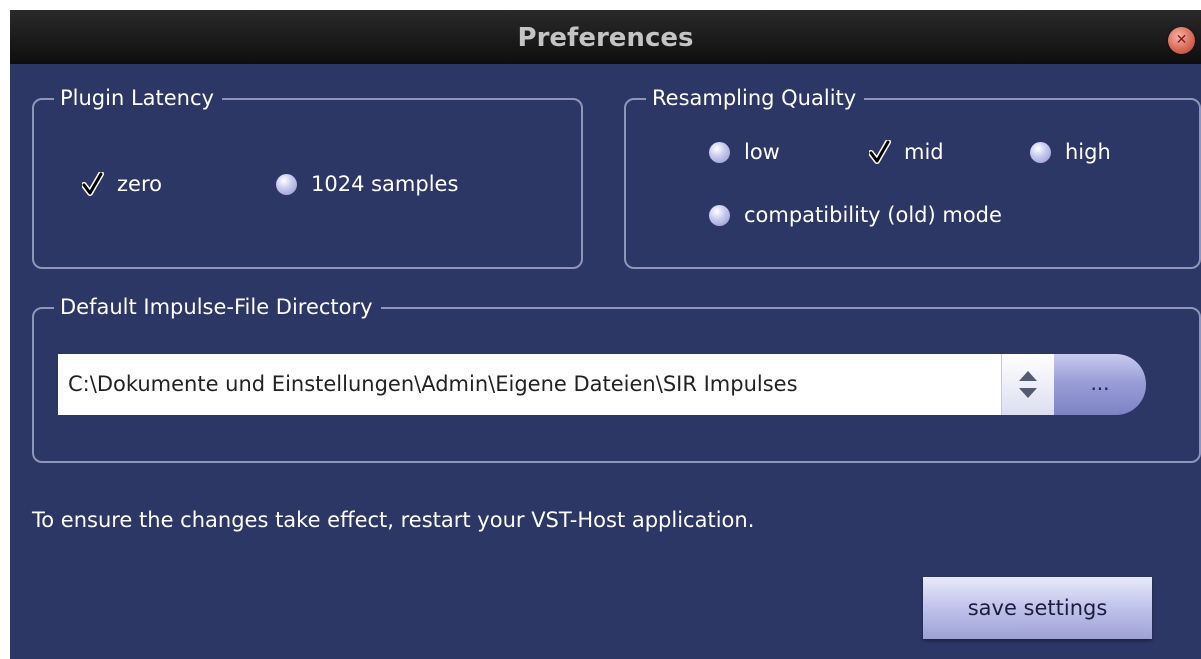 The image size is (1201, 659). What do you see at coordinates (139, 184) in the screenshot?
I see `latency-option-label: zero` at bounding box center [139, 184].